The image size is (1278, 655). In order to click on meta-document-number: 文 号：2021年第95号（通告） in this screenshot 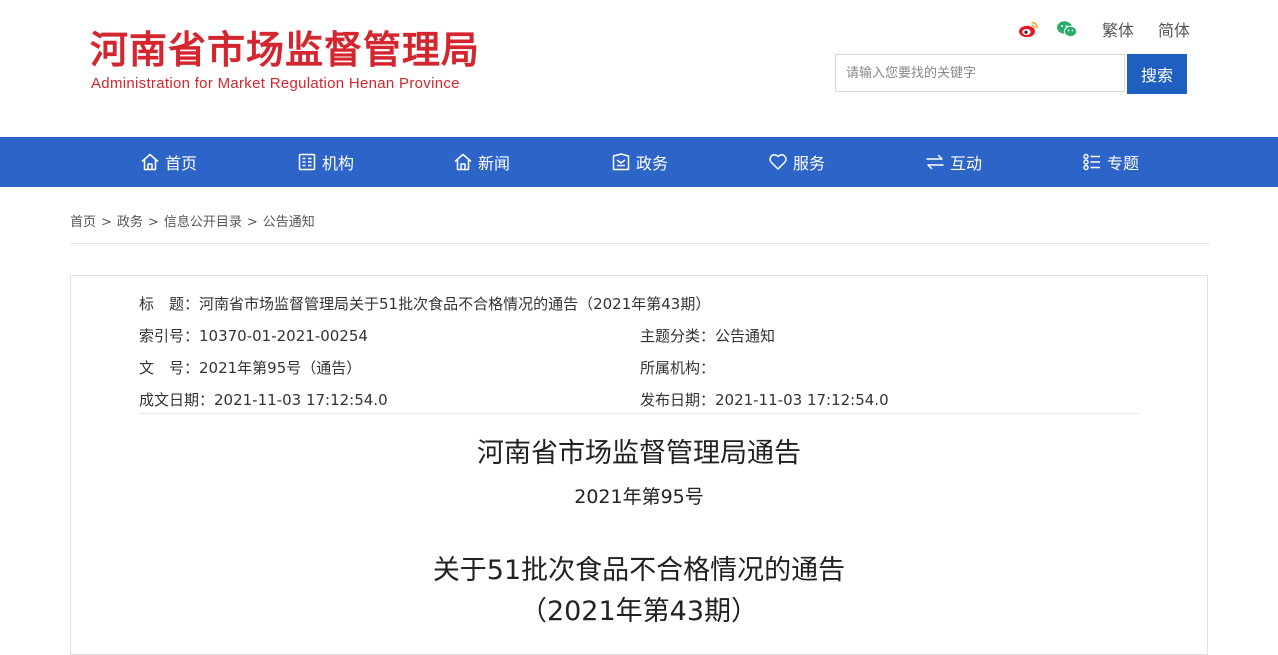, I will do `click(250, 368)`.